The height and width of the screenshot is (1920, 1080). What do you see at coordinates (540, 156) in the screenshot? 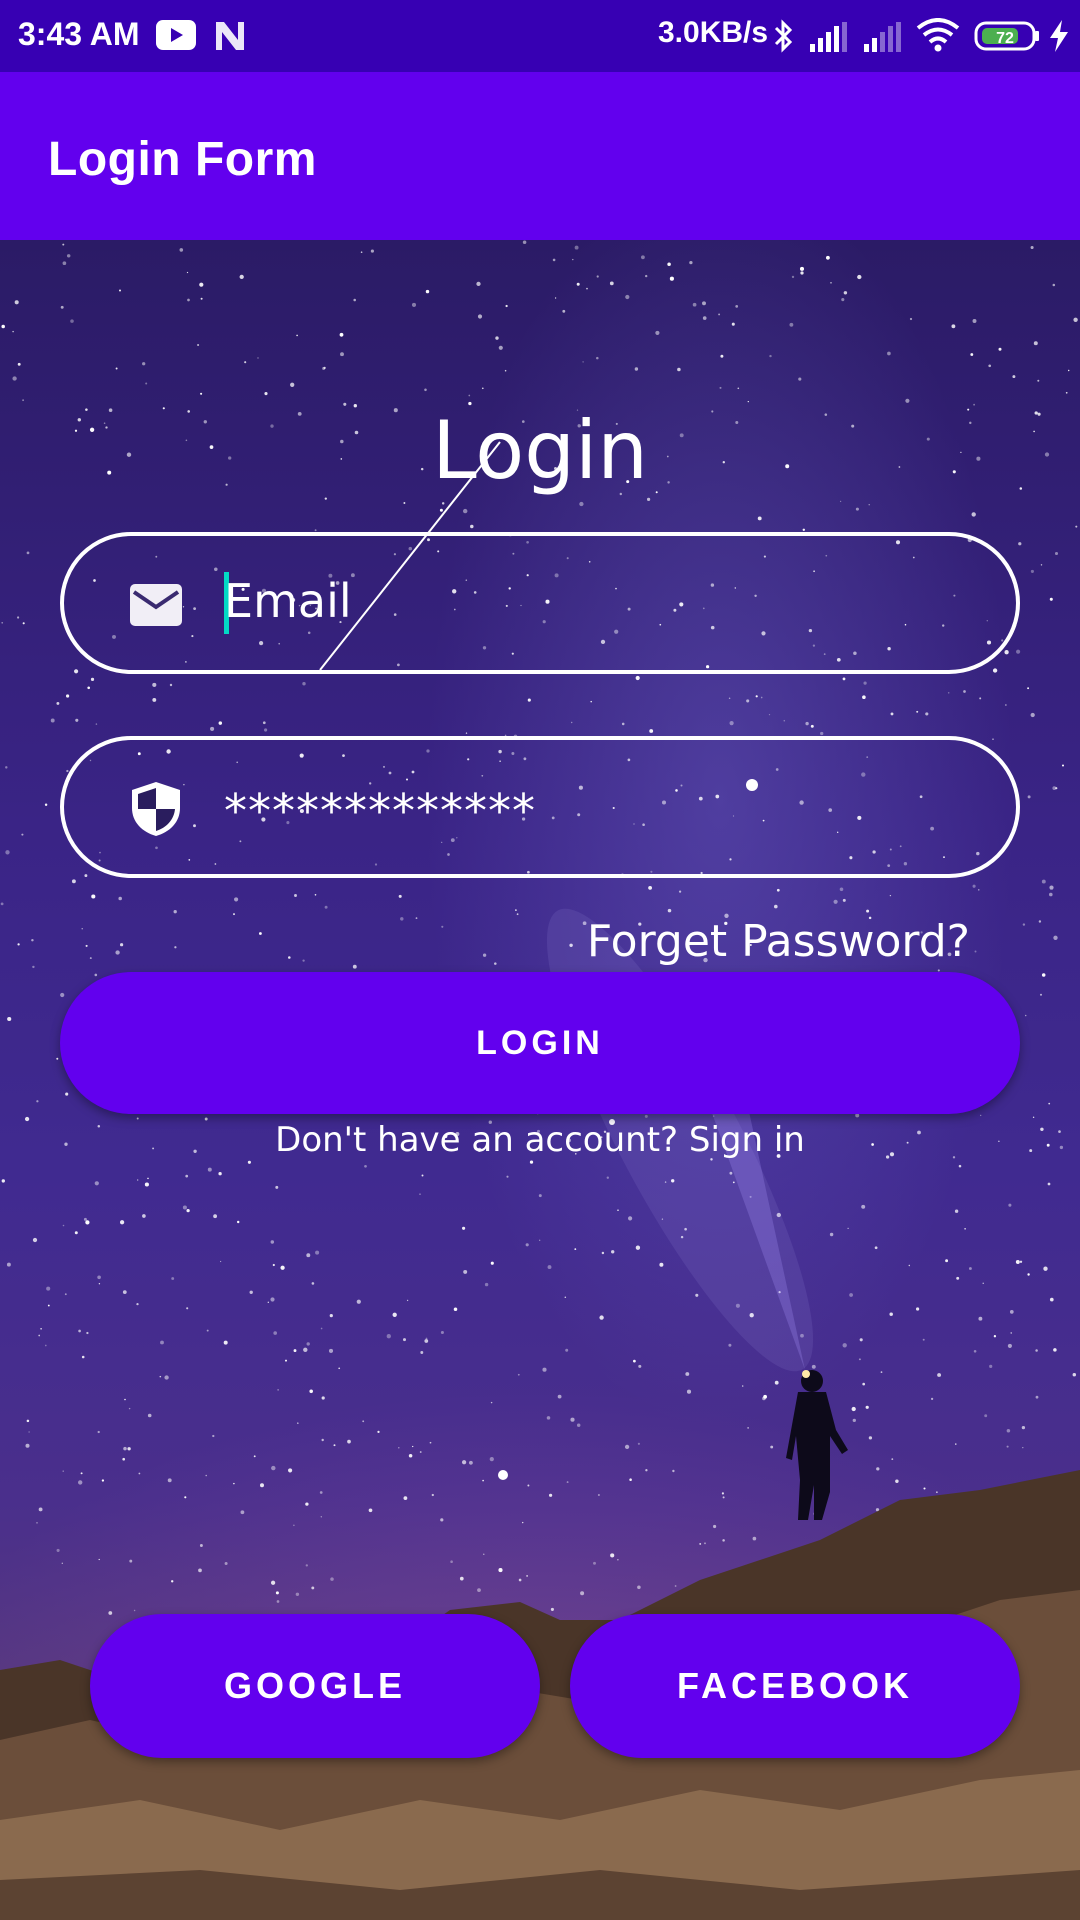
I see `app-bar: Login Form` at bounding box center [540, 156].